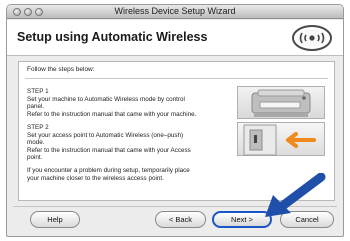 The height and width of the screenshot is (241, 350). Describe the element at coordinates (36, 107) in the screenshot. I see `step1-line: panel.` at that location.